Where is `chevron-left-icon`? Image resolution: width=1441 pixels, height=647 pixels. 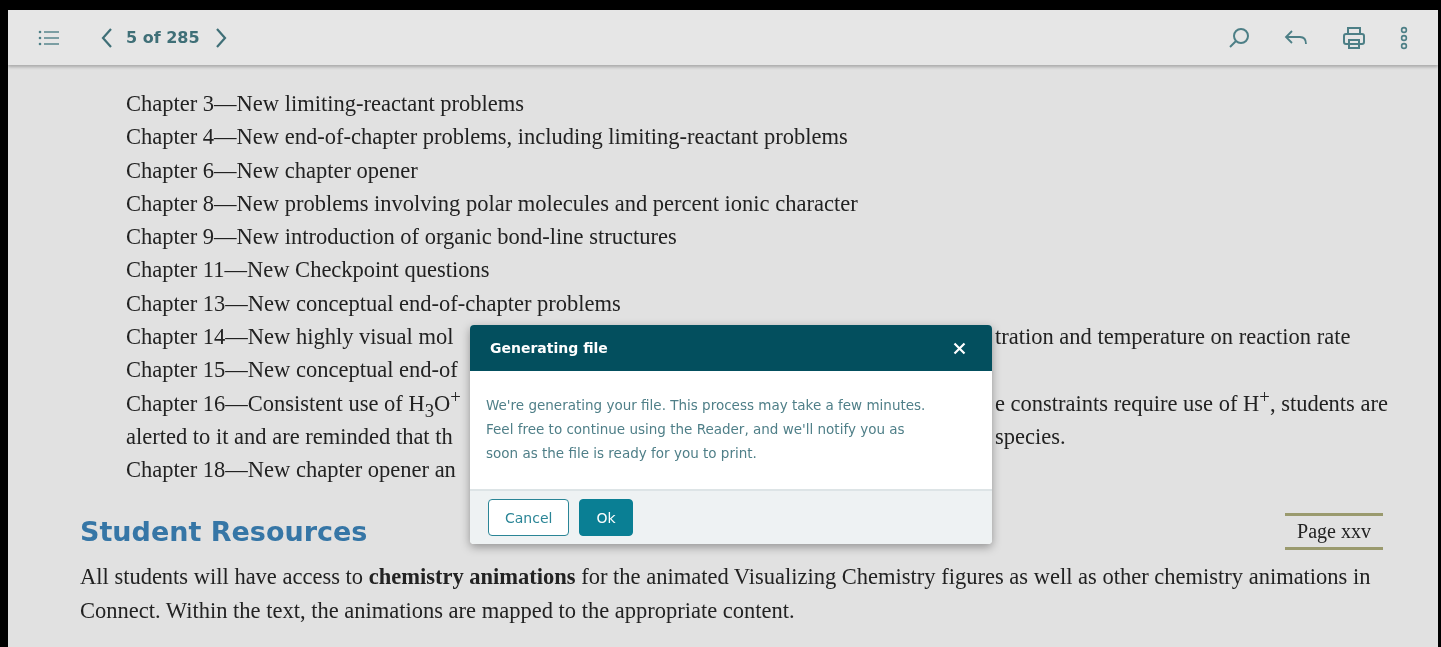
chevron-left-icon is located at coordinates (107, 37).